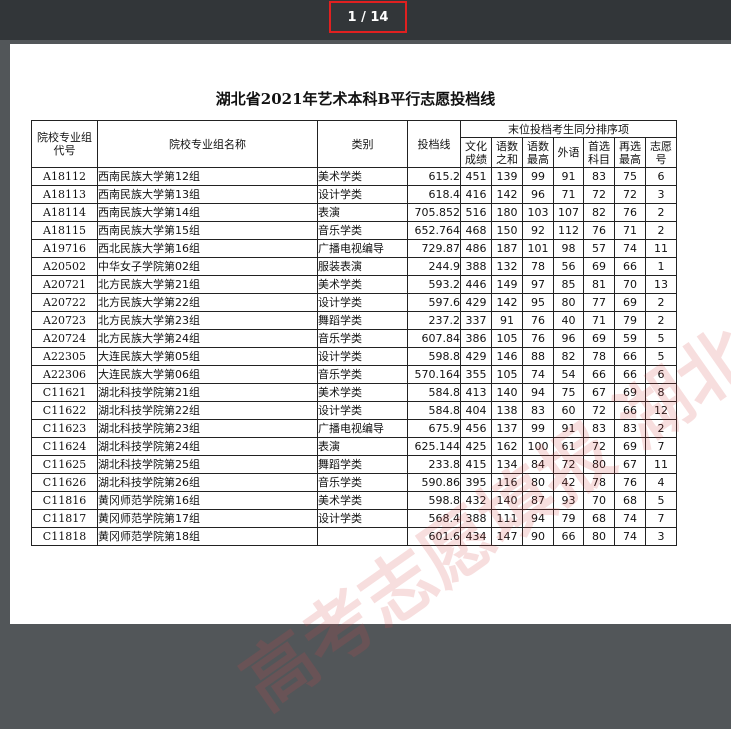  What do you see at coordinates (434, 284) in the screenshot?
I see `cell-admission-score: 593.2` at bounding box center [434, 284].